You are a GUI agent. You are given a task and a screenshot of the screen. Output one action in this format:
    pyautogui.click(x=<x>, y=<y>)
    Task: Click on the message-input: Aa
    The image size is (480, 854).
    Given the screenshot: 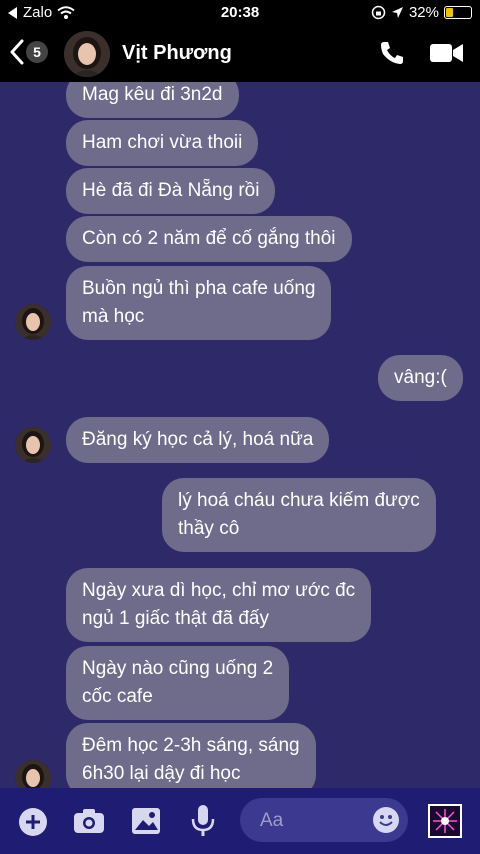 What is the action you would take?
    pyautogui.click(x=324, y=820)
    